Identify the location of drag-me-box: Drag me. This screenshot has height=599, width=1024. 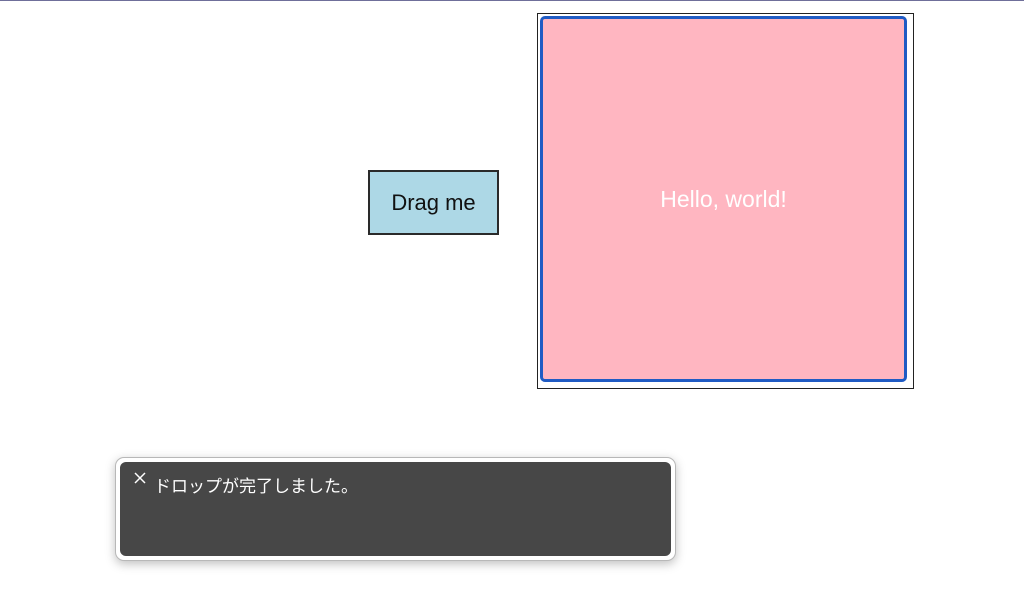
(433, 202).